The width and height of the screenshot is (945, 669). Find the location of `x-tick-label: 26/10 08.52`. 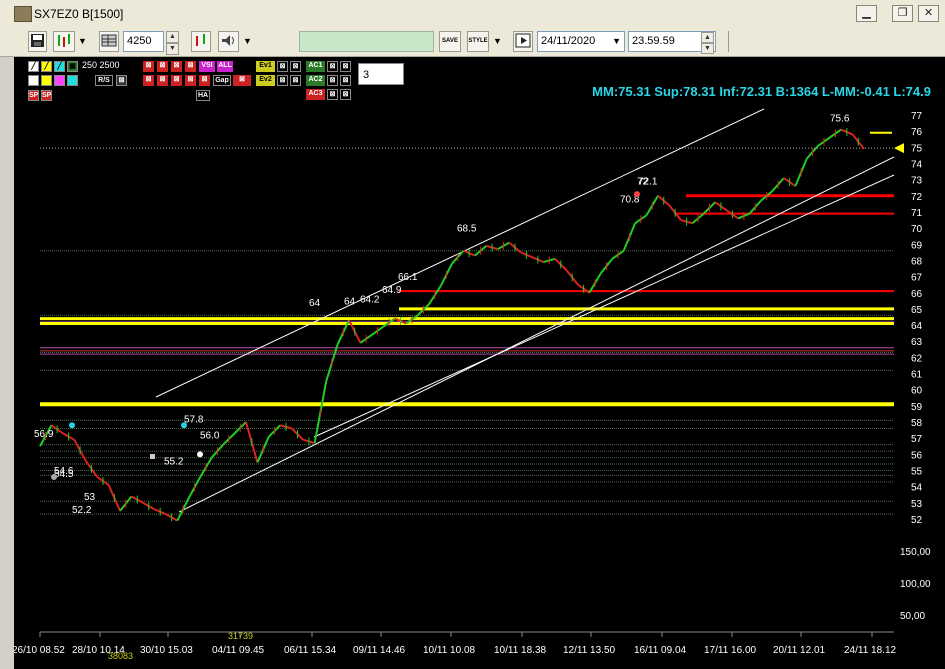

x-tick-label: 26/10 08.52 is located at coordinates (39, 650).